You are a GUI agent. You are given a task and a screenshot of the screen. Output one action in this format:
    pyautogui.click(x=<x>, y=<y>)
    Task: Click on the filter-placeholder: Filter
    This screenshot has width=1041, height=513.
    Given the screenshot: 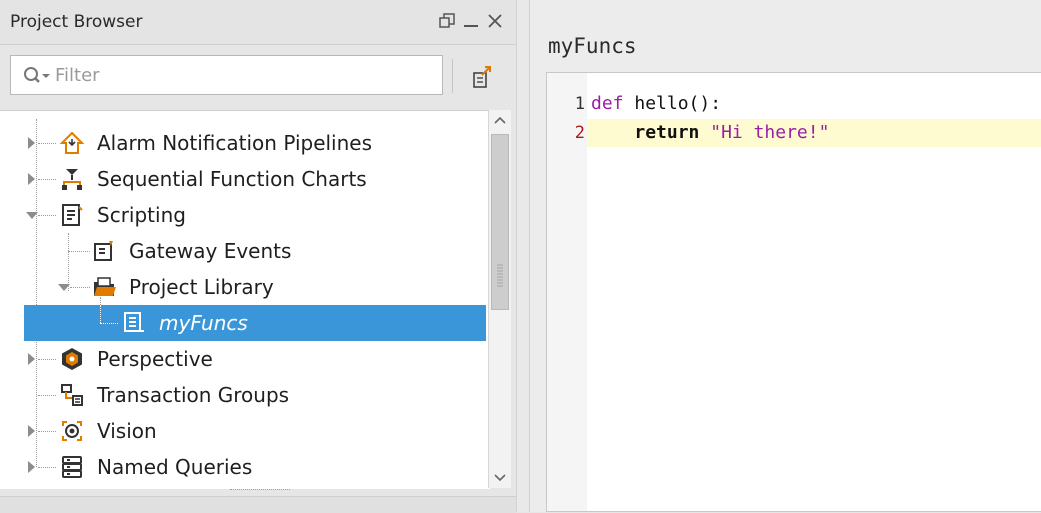 What is the action you would take?
    pyautogui.click(x=77, y=75)
    